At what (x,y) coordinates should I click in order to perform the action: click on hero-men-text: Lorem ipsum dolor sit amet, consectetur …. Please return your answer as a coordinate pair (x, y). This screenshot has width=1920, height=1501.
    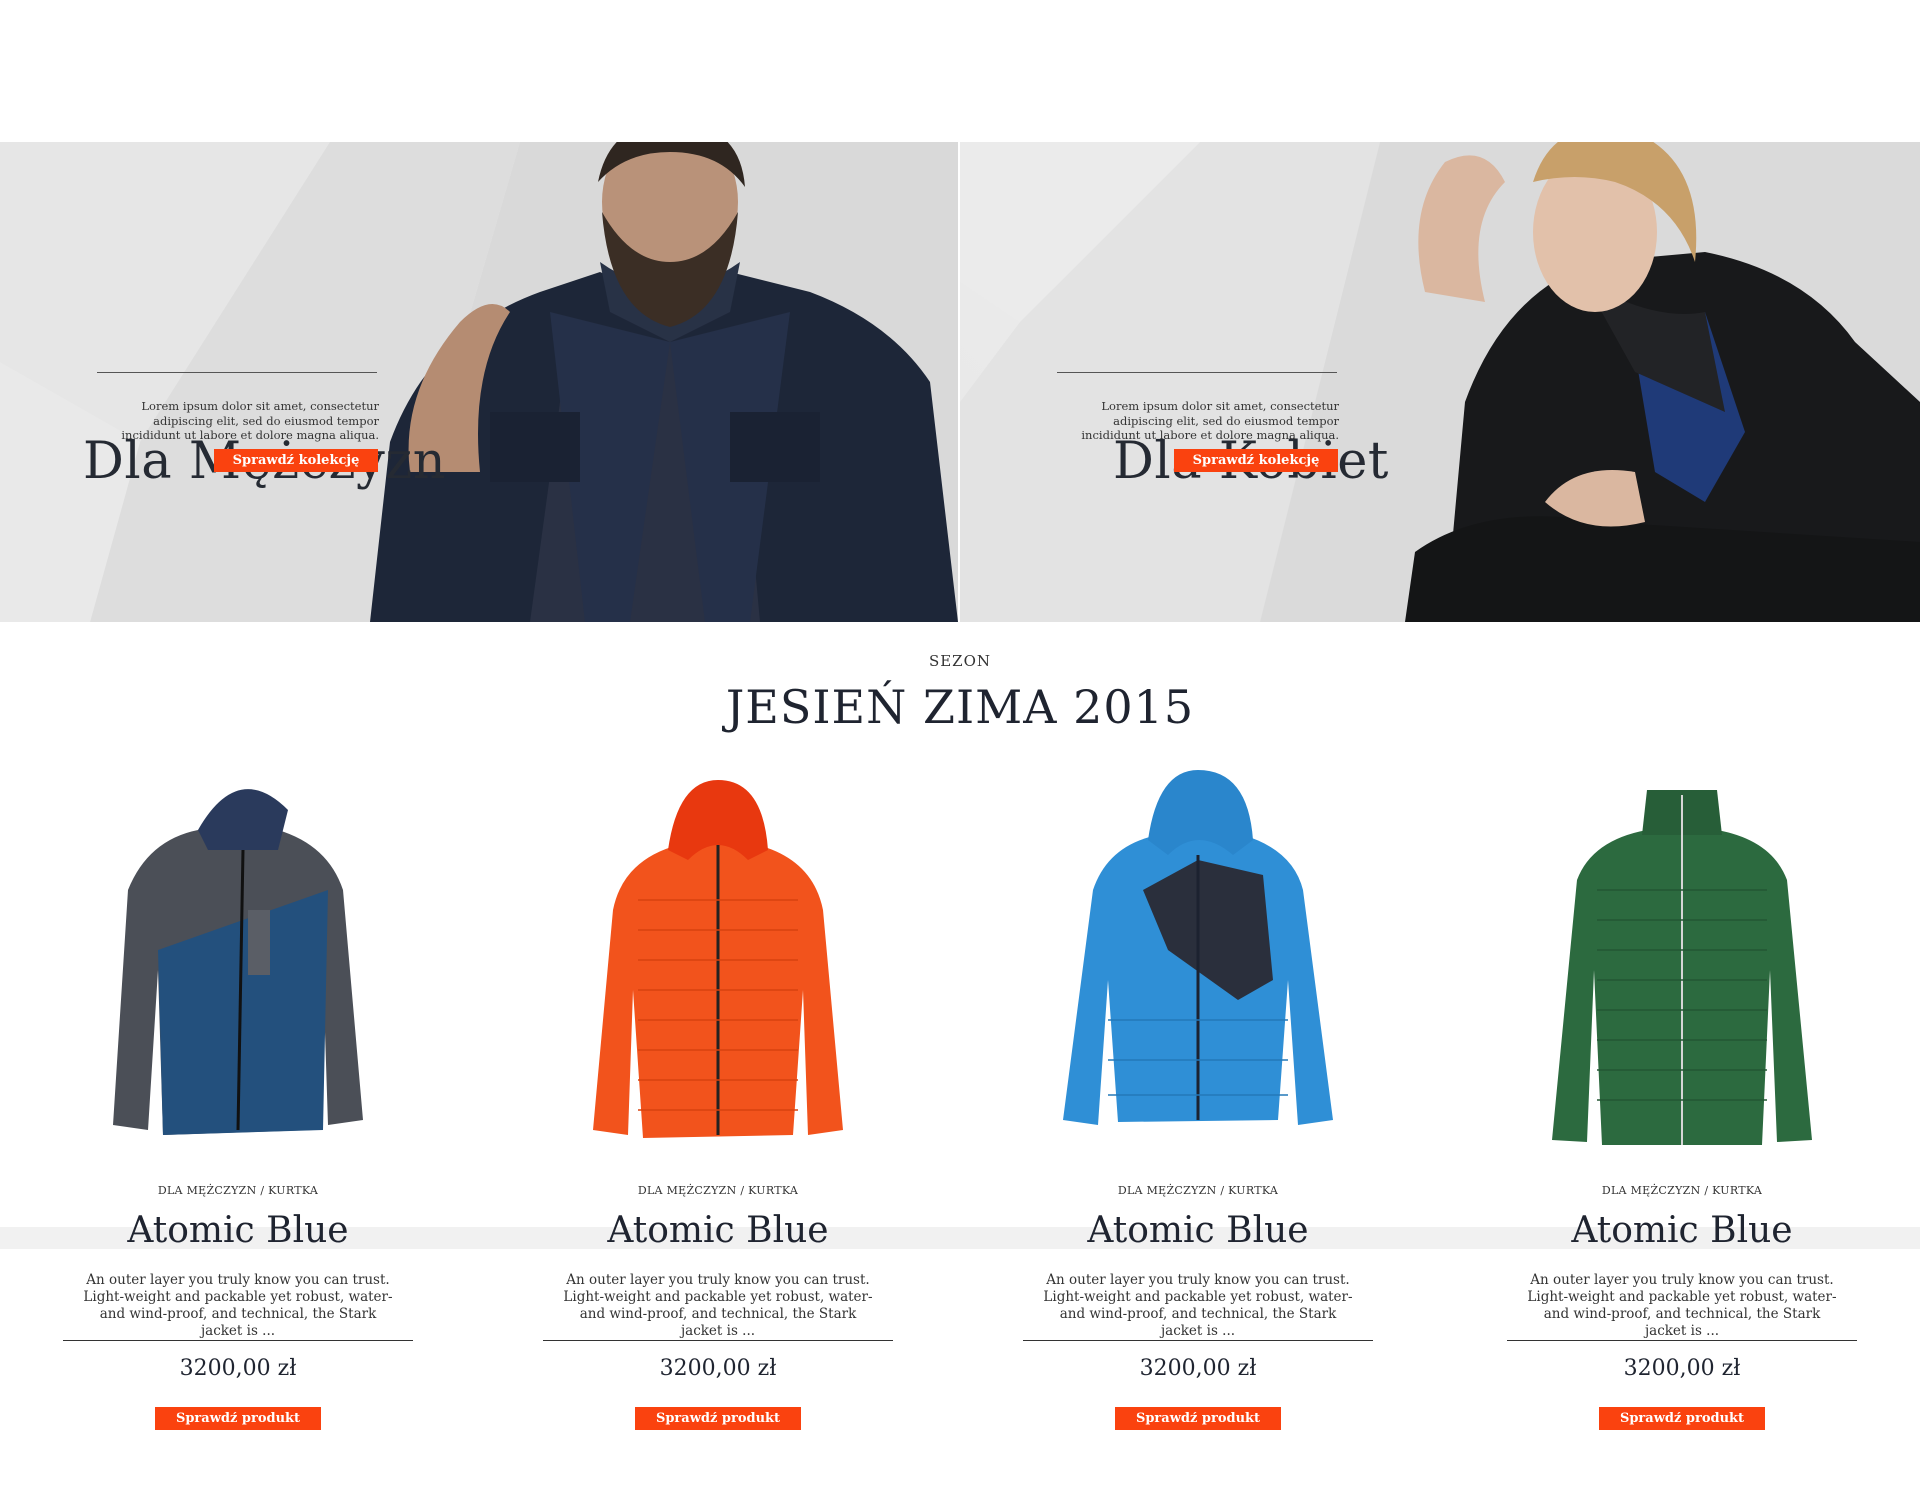
    Looking at the image, I should click on (250, 420).